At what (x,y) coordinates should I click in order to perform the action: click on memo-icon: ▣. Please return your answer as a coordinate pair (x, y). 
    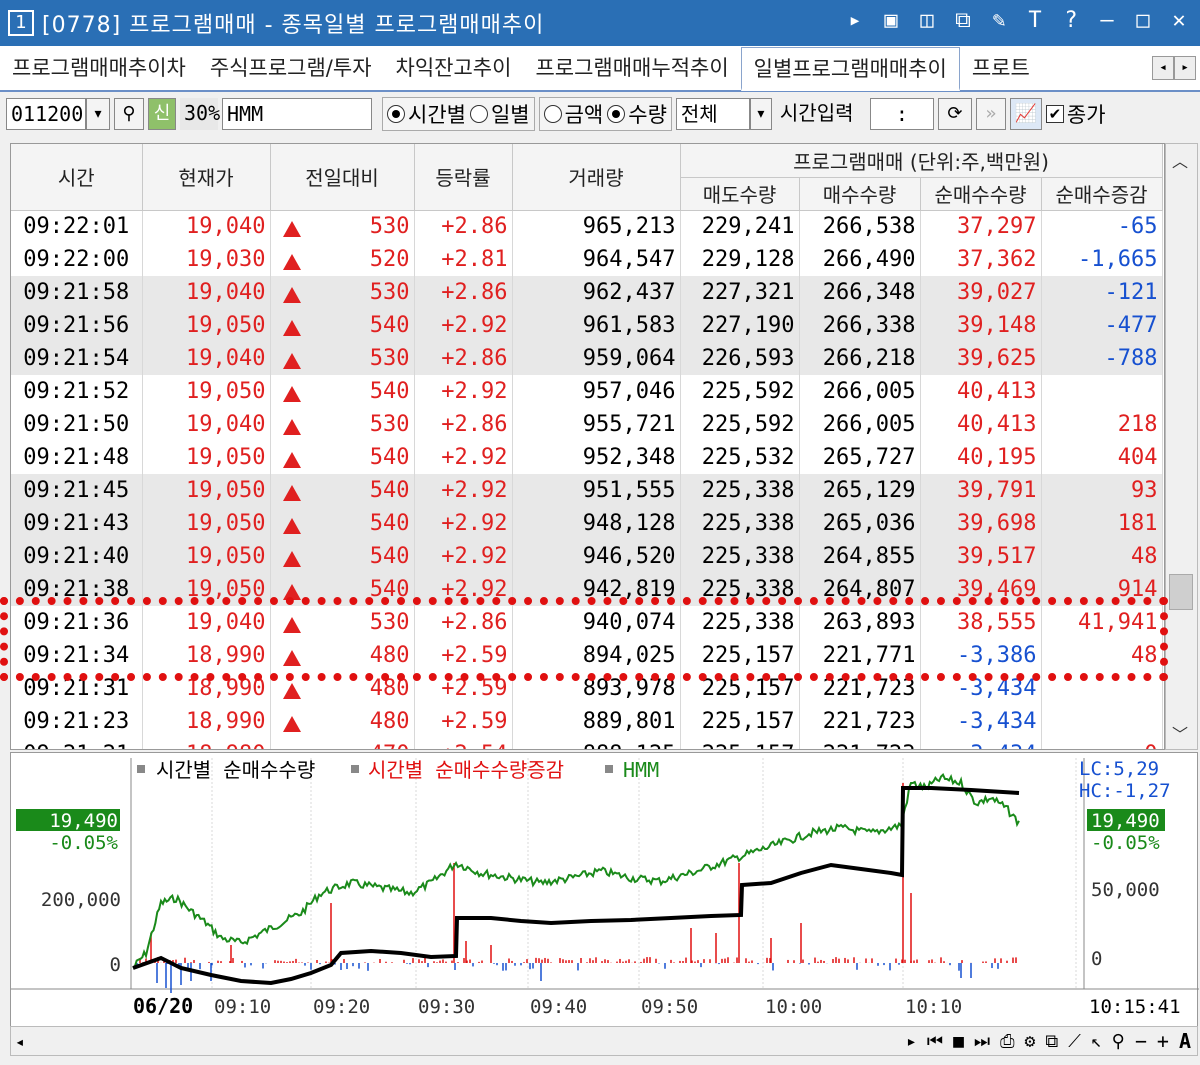
    Looking at the image, I should click on (891, 20).